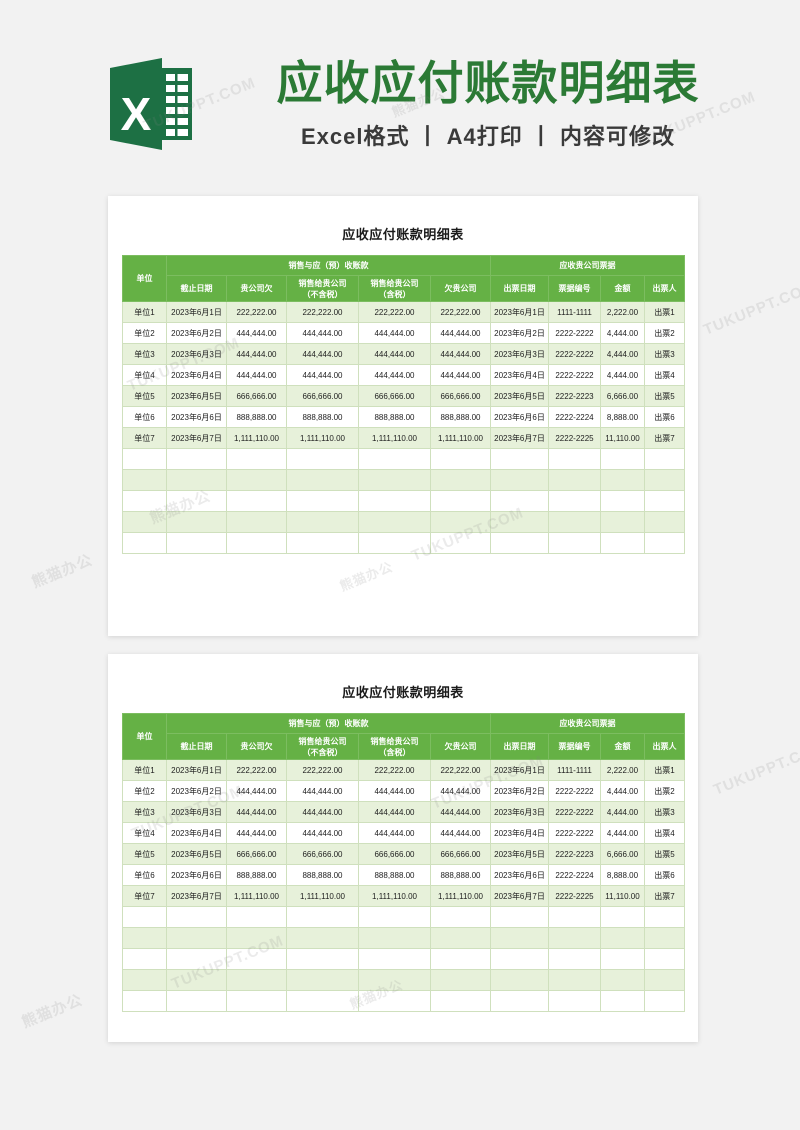 The width and height of the screenshot is (800, 1130). I want to click on cell-drawer: 出票3, so click(664, 354).